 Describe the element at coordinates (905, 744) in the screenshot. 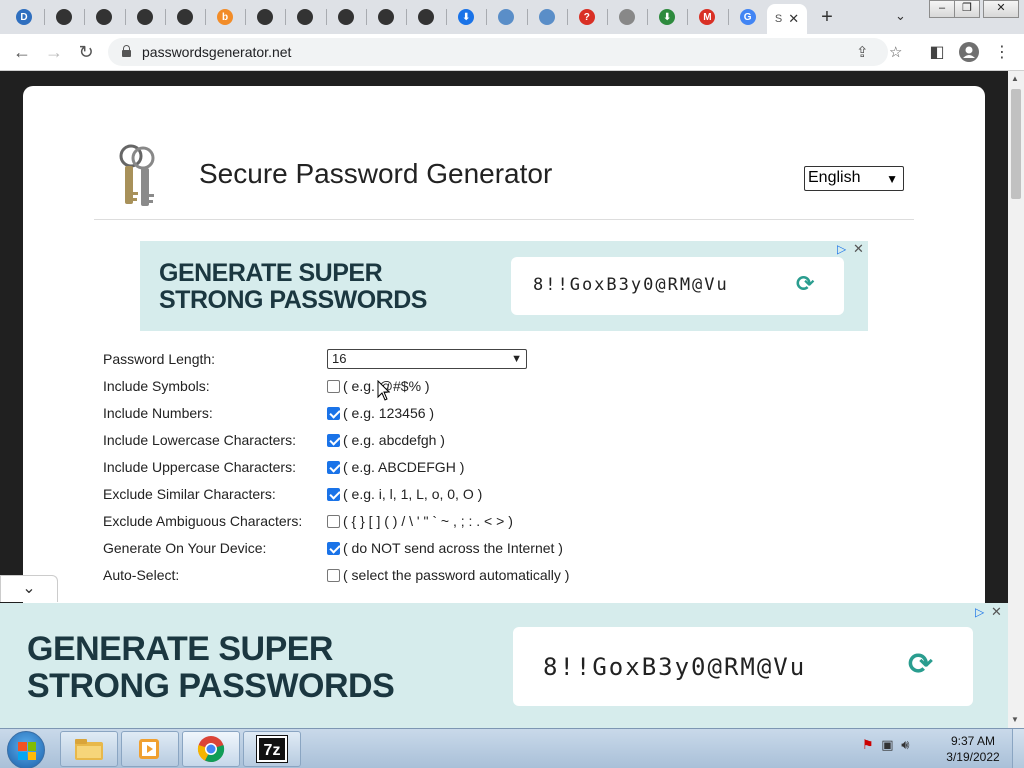

I see `volume-icon: 🔊︎` at that location.